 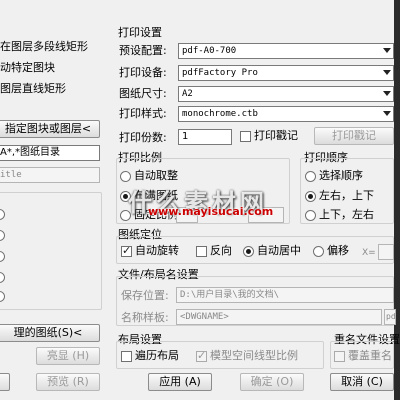 I want to click on device-select: pdfFactory Pro, so click(x=286, y=73).